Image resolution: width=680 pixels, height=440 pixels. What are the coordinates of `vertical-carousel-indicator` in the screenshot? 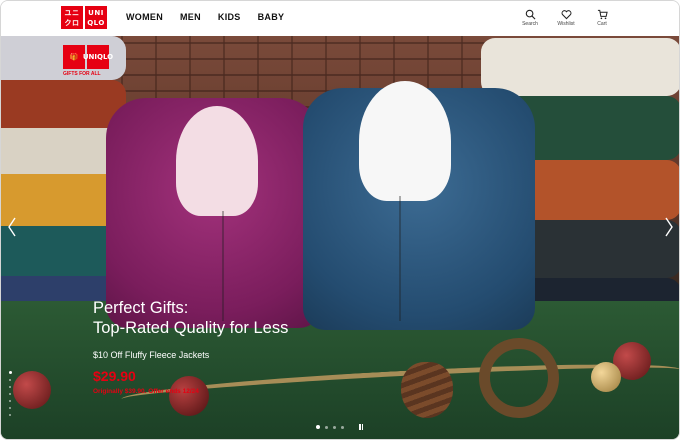 It's located at (10, 393).